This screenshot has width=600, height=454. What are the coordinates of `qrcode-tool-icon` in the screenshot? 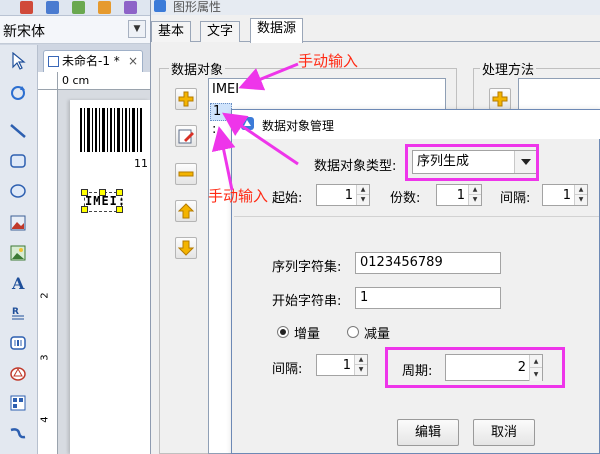 It's located at (18, 403).